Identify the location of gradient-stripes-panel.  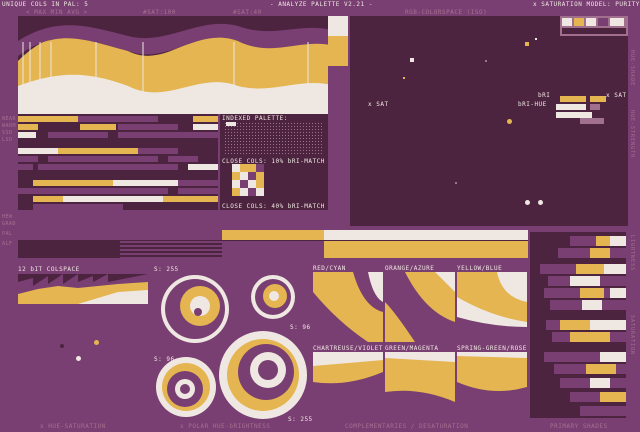
(118, 162).